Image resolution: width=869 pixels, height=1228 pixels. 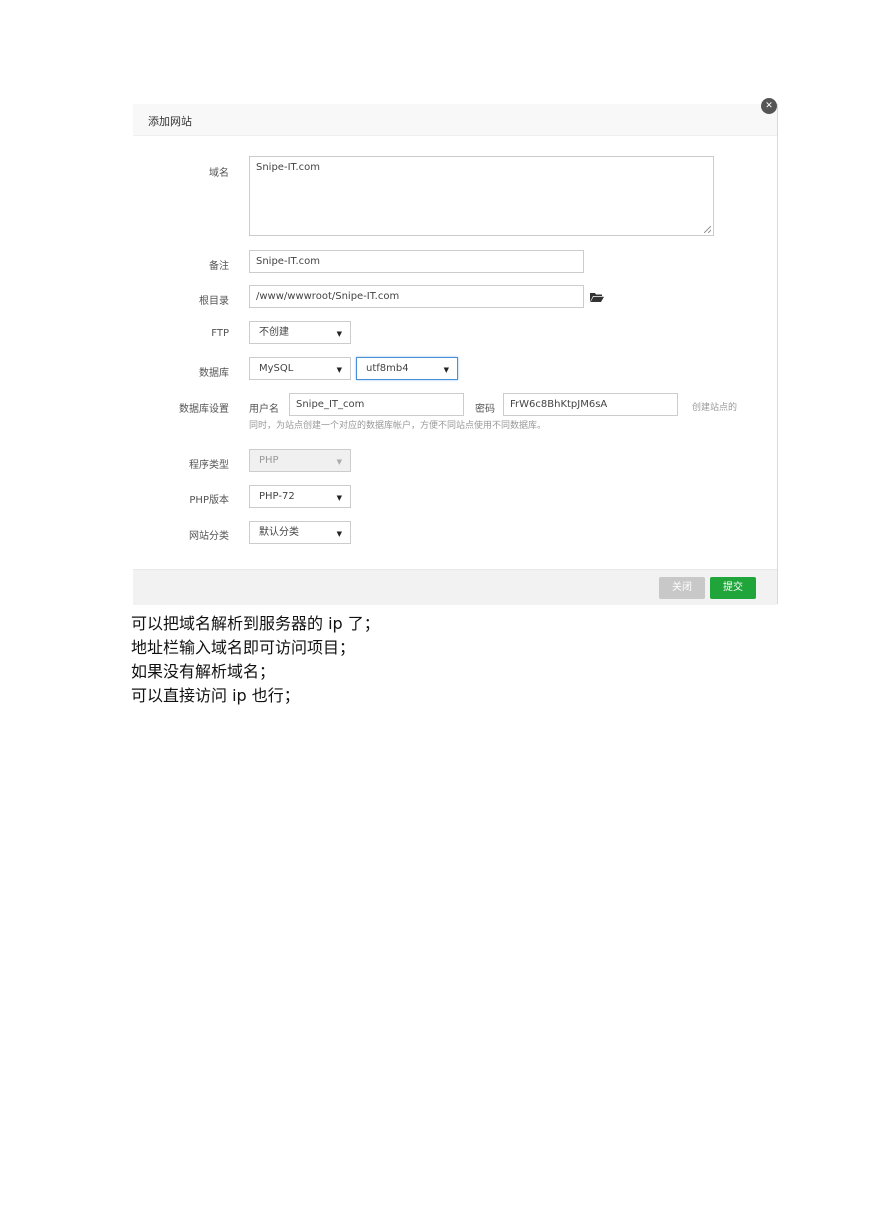 What do you see at coordinates (416, 261) in the screenshot?
I see `remark-input: Snipe-IT.com` at bounding box center [416, 261].